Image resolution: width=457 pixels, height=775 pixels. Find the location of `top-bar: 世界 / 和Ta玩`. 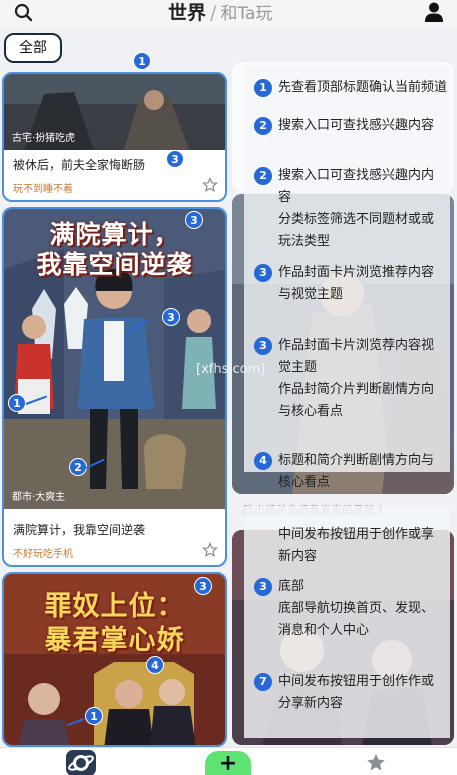

top-bar: 世界 / 和Ta玩 is located at coordinates (228, 14).